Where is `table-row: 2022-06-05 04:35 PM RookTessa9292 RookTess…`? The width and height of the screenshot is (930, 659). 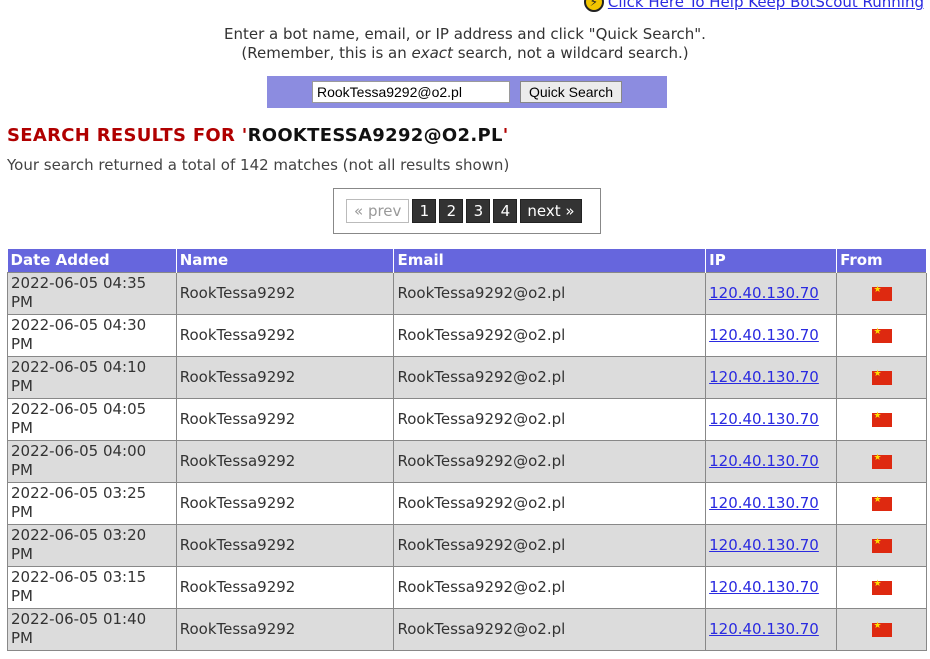
table-row: 2022-06-05 04:35 PM RookTessa9292 RookTess… is located at coordinates (467, 293).